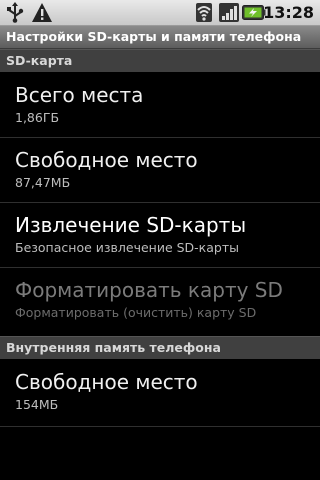 The height and width of the screenshot is (480, 320). Describe the element at coordinates (39, 60) in the screenshot. I see `section-header-label: SD-карта` at that location.